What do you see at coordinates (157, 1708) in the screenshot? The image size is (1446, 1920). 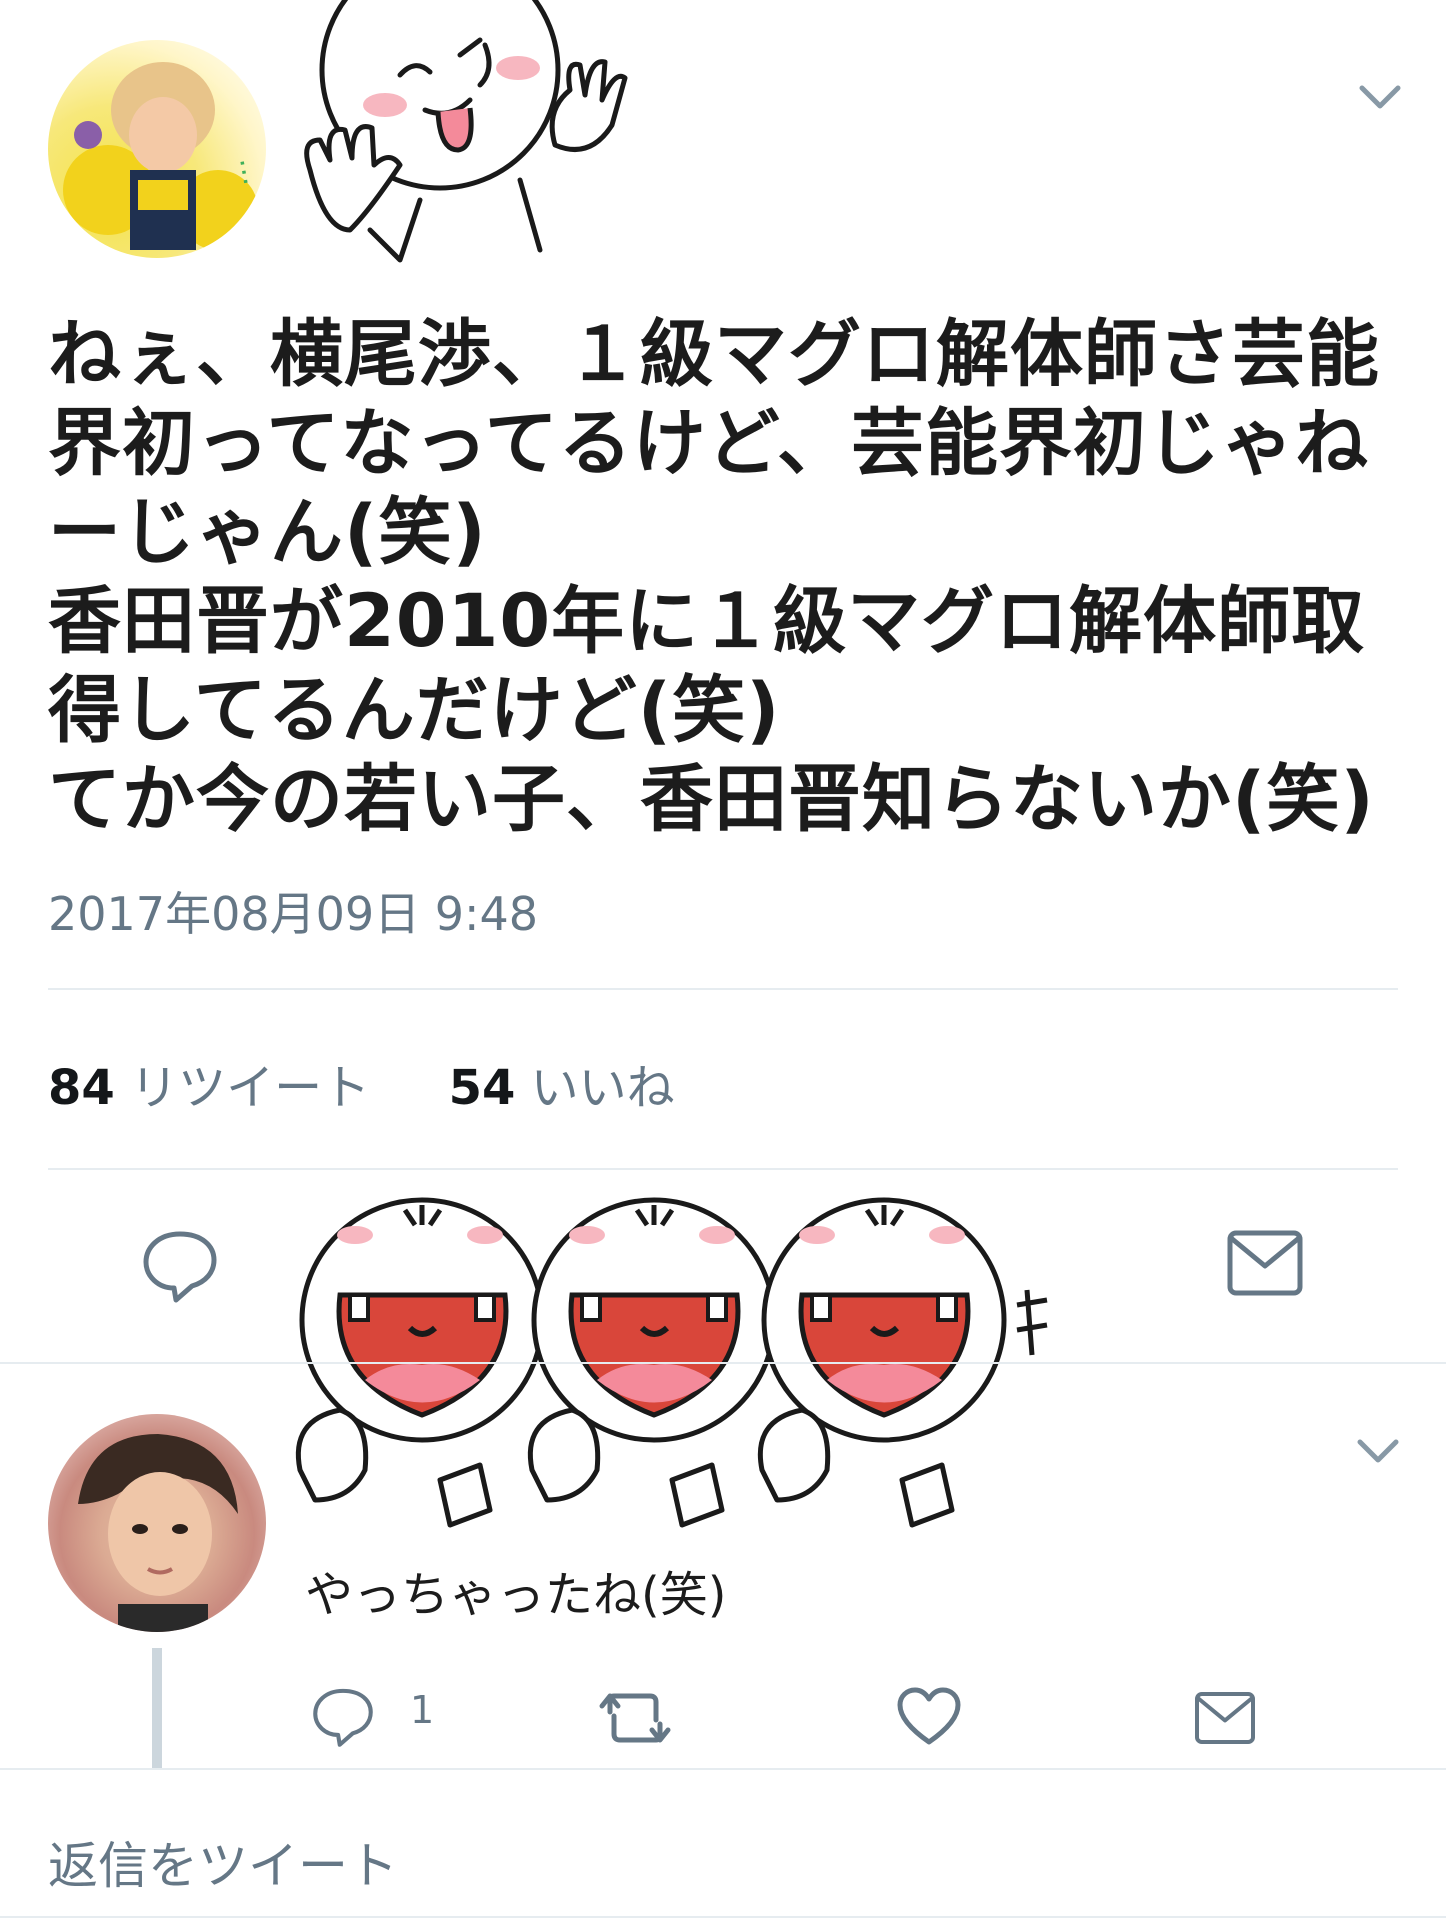 I see `thread-line` at bounding box center [157, 1708].